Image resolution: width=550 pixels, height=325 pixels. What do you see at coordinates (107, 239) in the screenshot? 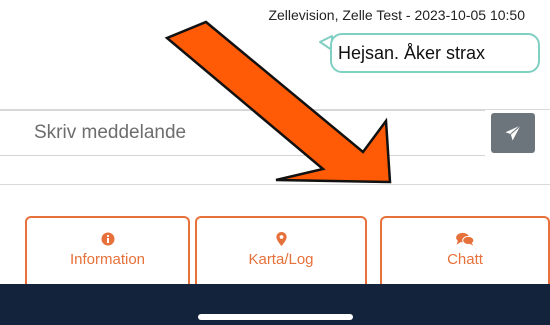
I see `info-circle-icon` at bounding box center [107, 239].